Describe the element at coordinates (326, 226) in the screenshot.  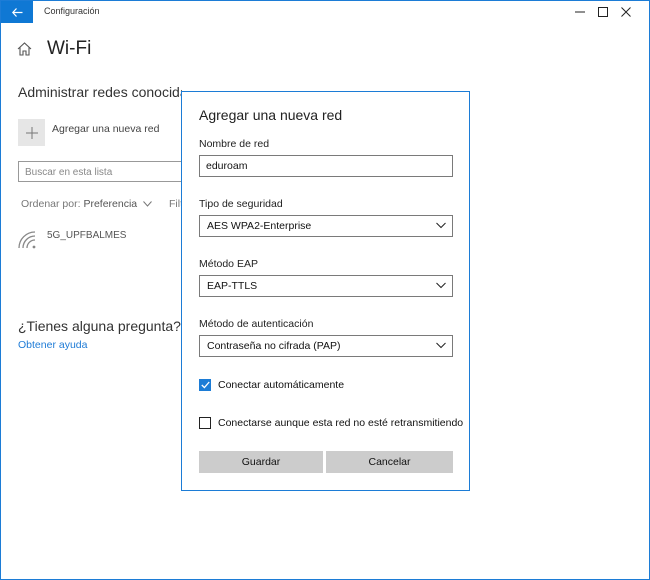
I see `security-type-select: AES WPA2-Enterprise` at that location.